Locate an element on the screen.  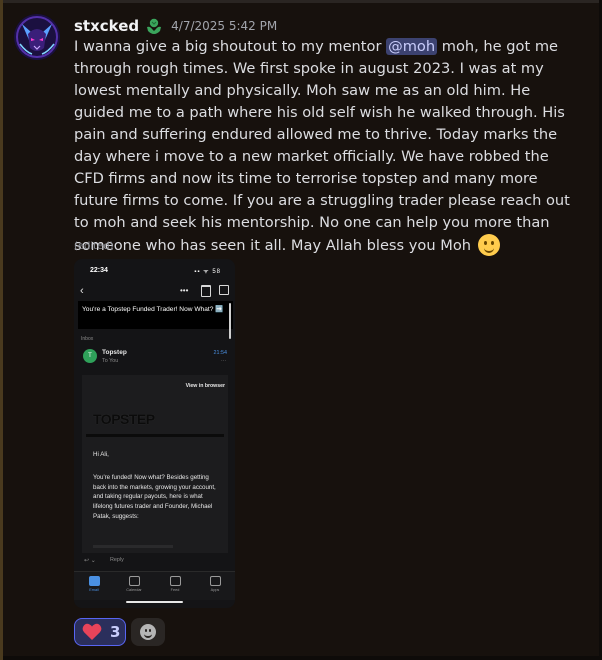
user-mention: @moh is located at coordinates (412, 46).